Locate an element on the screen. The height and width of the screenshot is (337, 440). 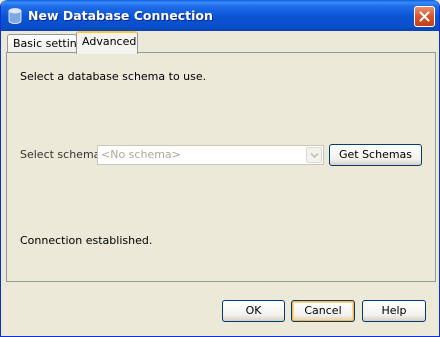
tab-label: Basic setting is located at coordinates (48, 43).